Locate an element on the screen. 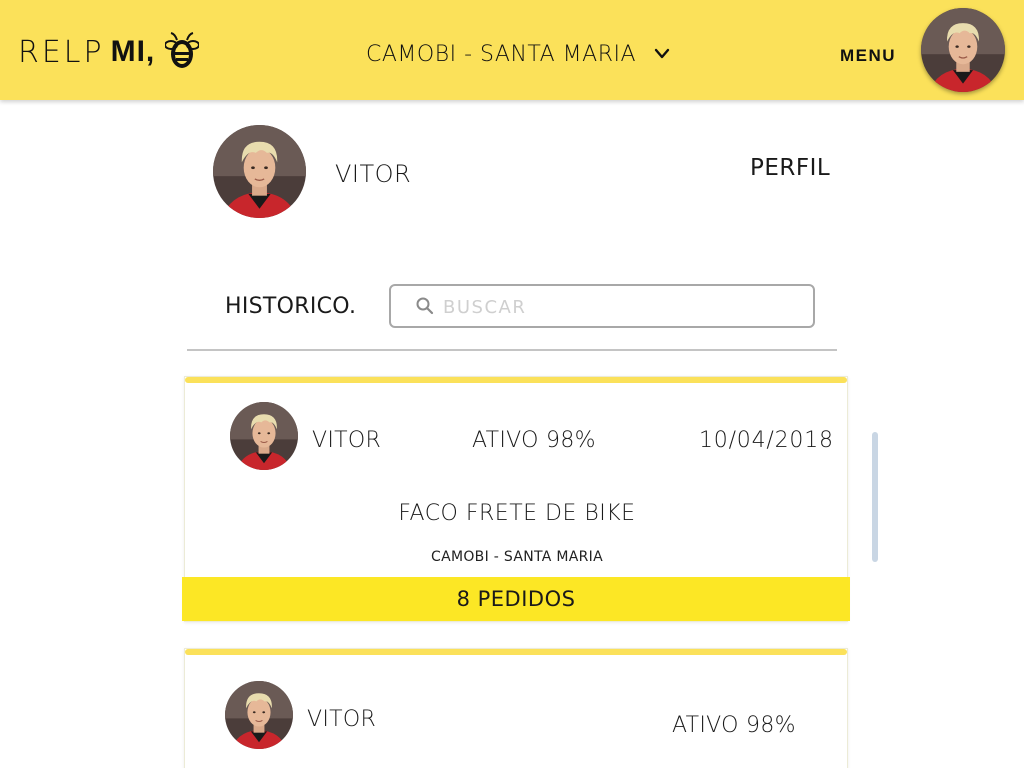 This screenshot has height=768, width=1024. card-date: 10/04/2018 is located at coordinates (766, 440).